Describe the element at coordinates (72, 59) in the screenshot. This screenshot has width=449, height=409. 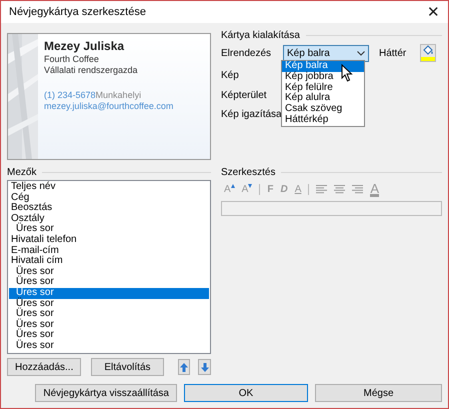
I see `company-name: Fourth Coffee` at that location.